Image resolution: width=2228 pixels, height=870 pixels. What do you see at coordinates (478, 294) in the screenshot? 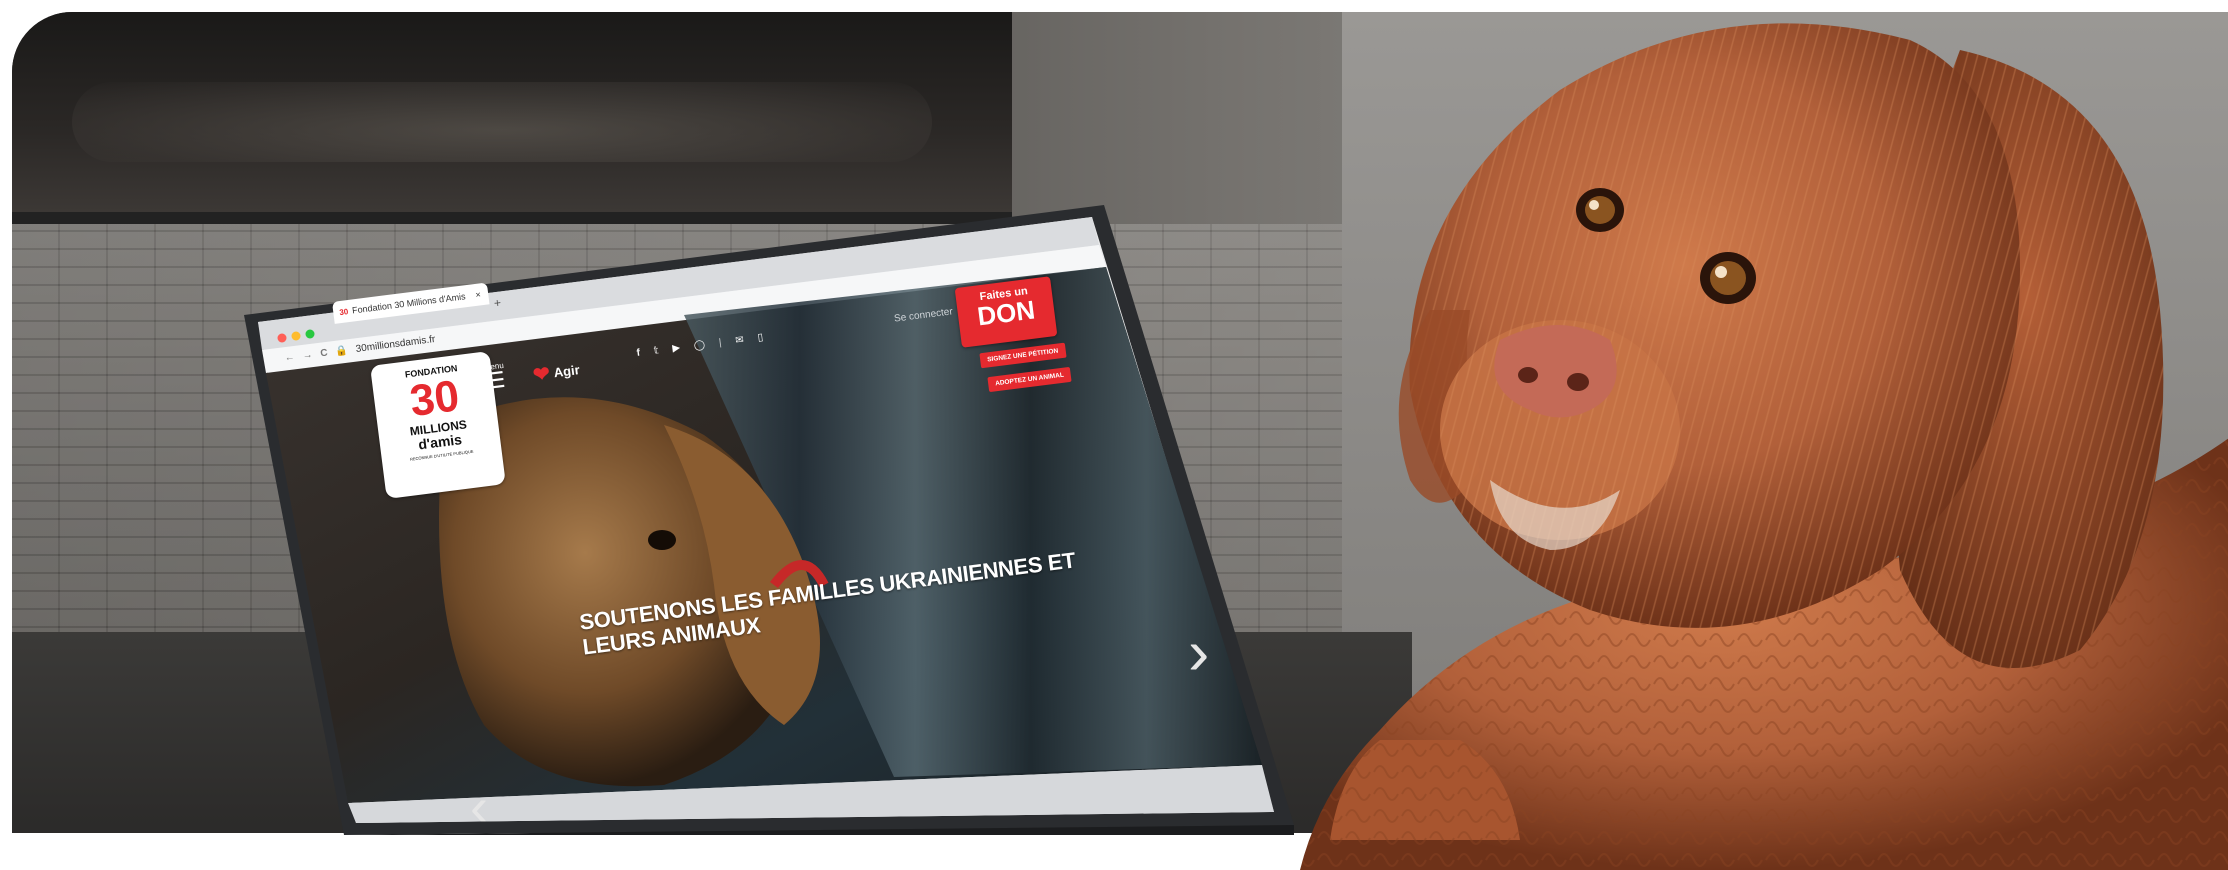
I see `tab-close-button: ×` at bounding box center [478, 294].